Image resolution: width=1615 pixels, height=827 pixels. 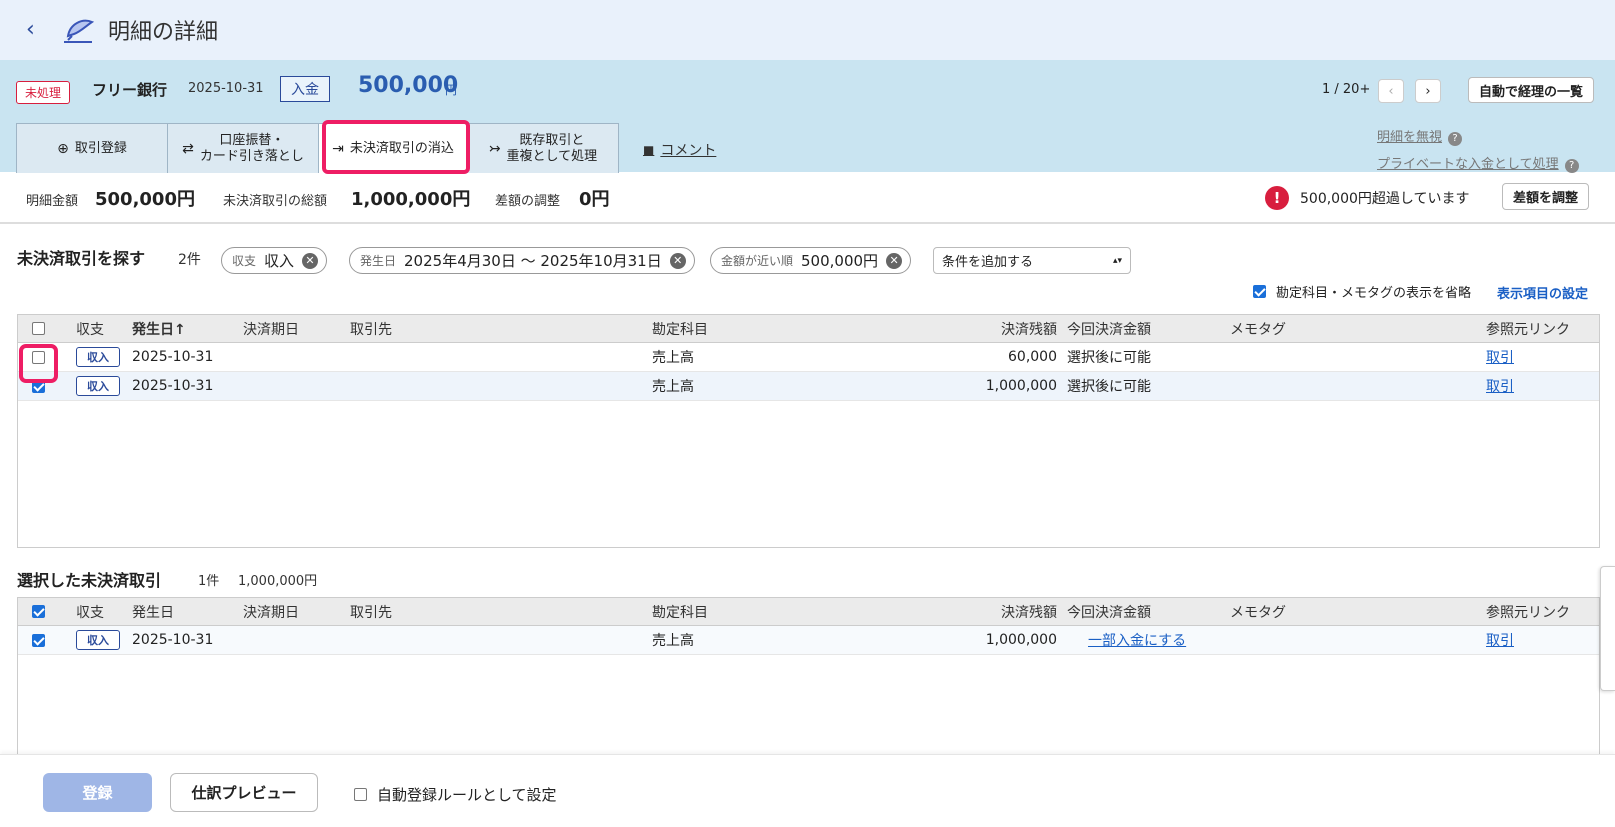 I want to click on row-balance: 60,000, so click(x=1032, y=357).